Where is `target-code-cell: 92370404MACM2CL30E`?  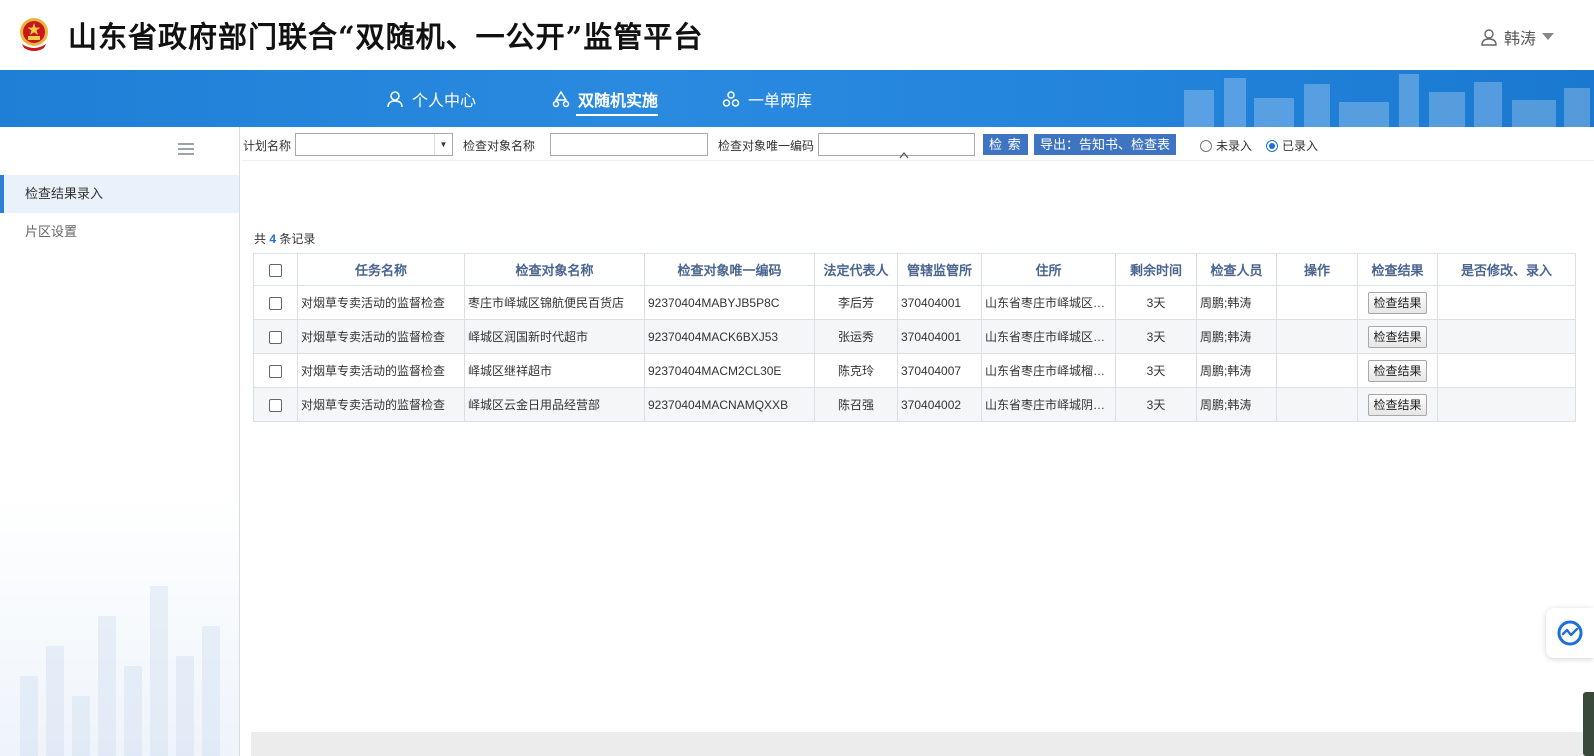 target-code-cell: 92370404MACM2CL30E is located at coordinates (729, 370).